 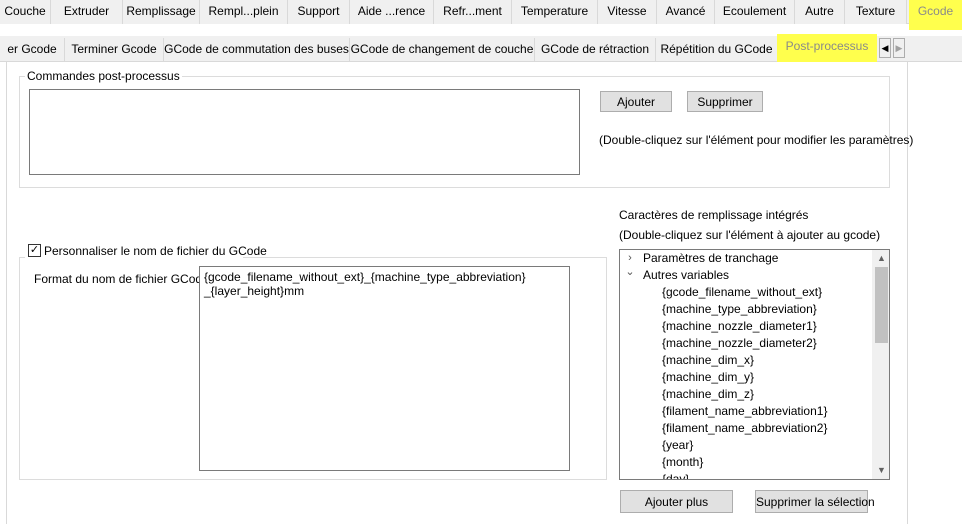 I want to click on tab-demarrer-gcode: er Gcode, so click(x=32, y=50).